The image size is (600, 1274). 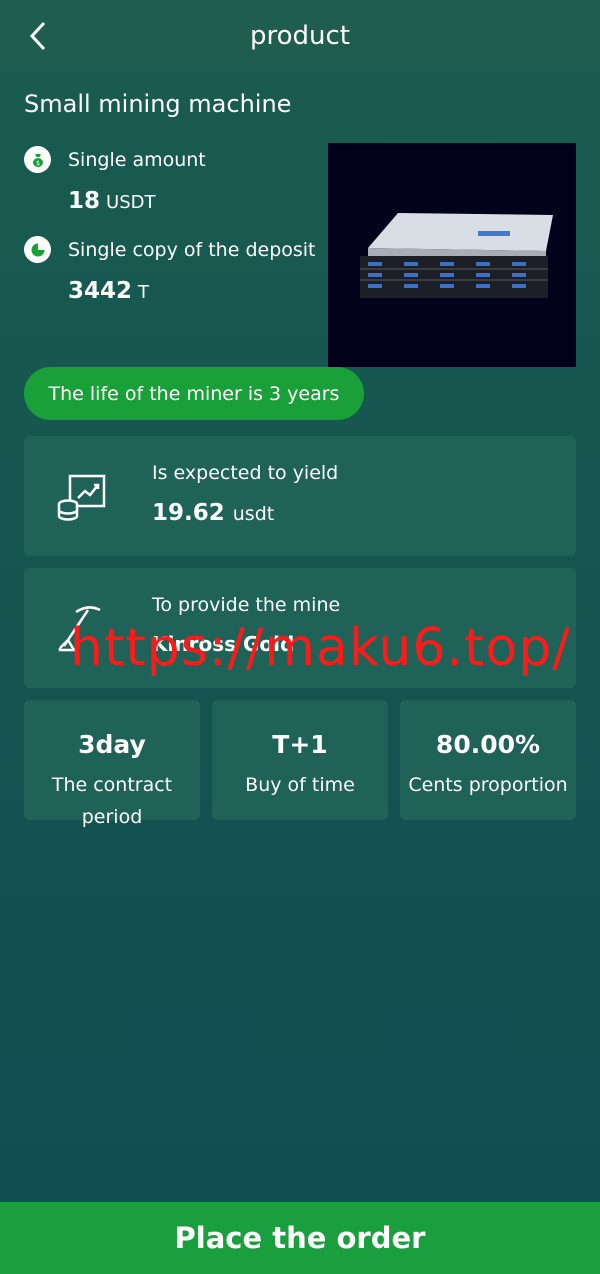 I want to click on deposit-row: Single copy of the deposit, so click(x=170, y=249).